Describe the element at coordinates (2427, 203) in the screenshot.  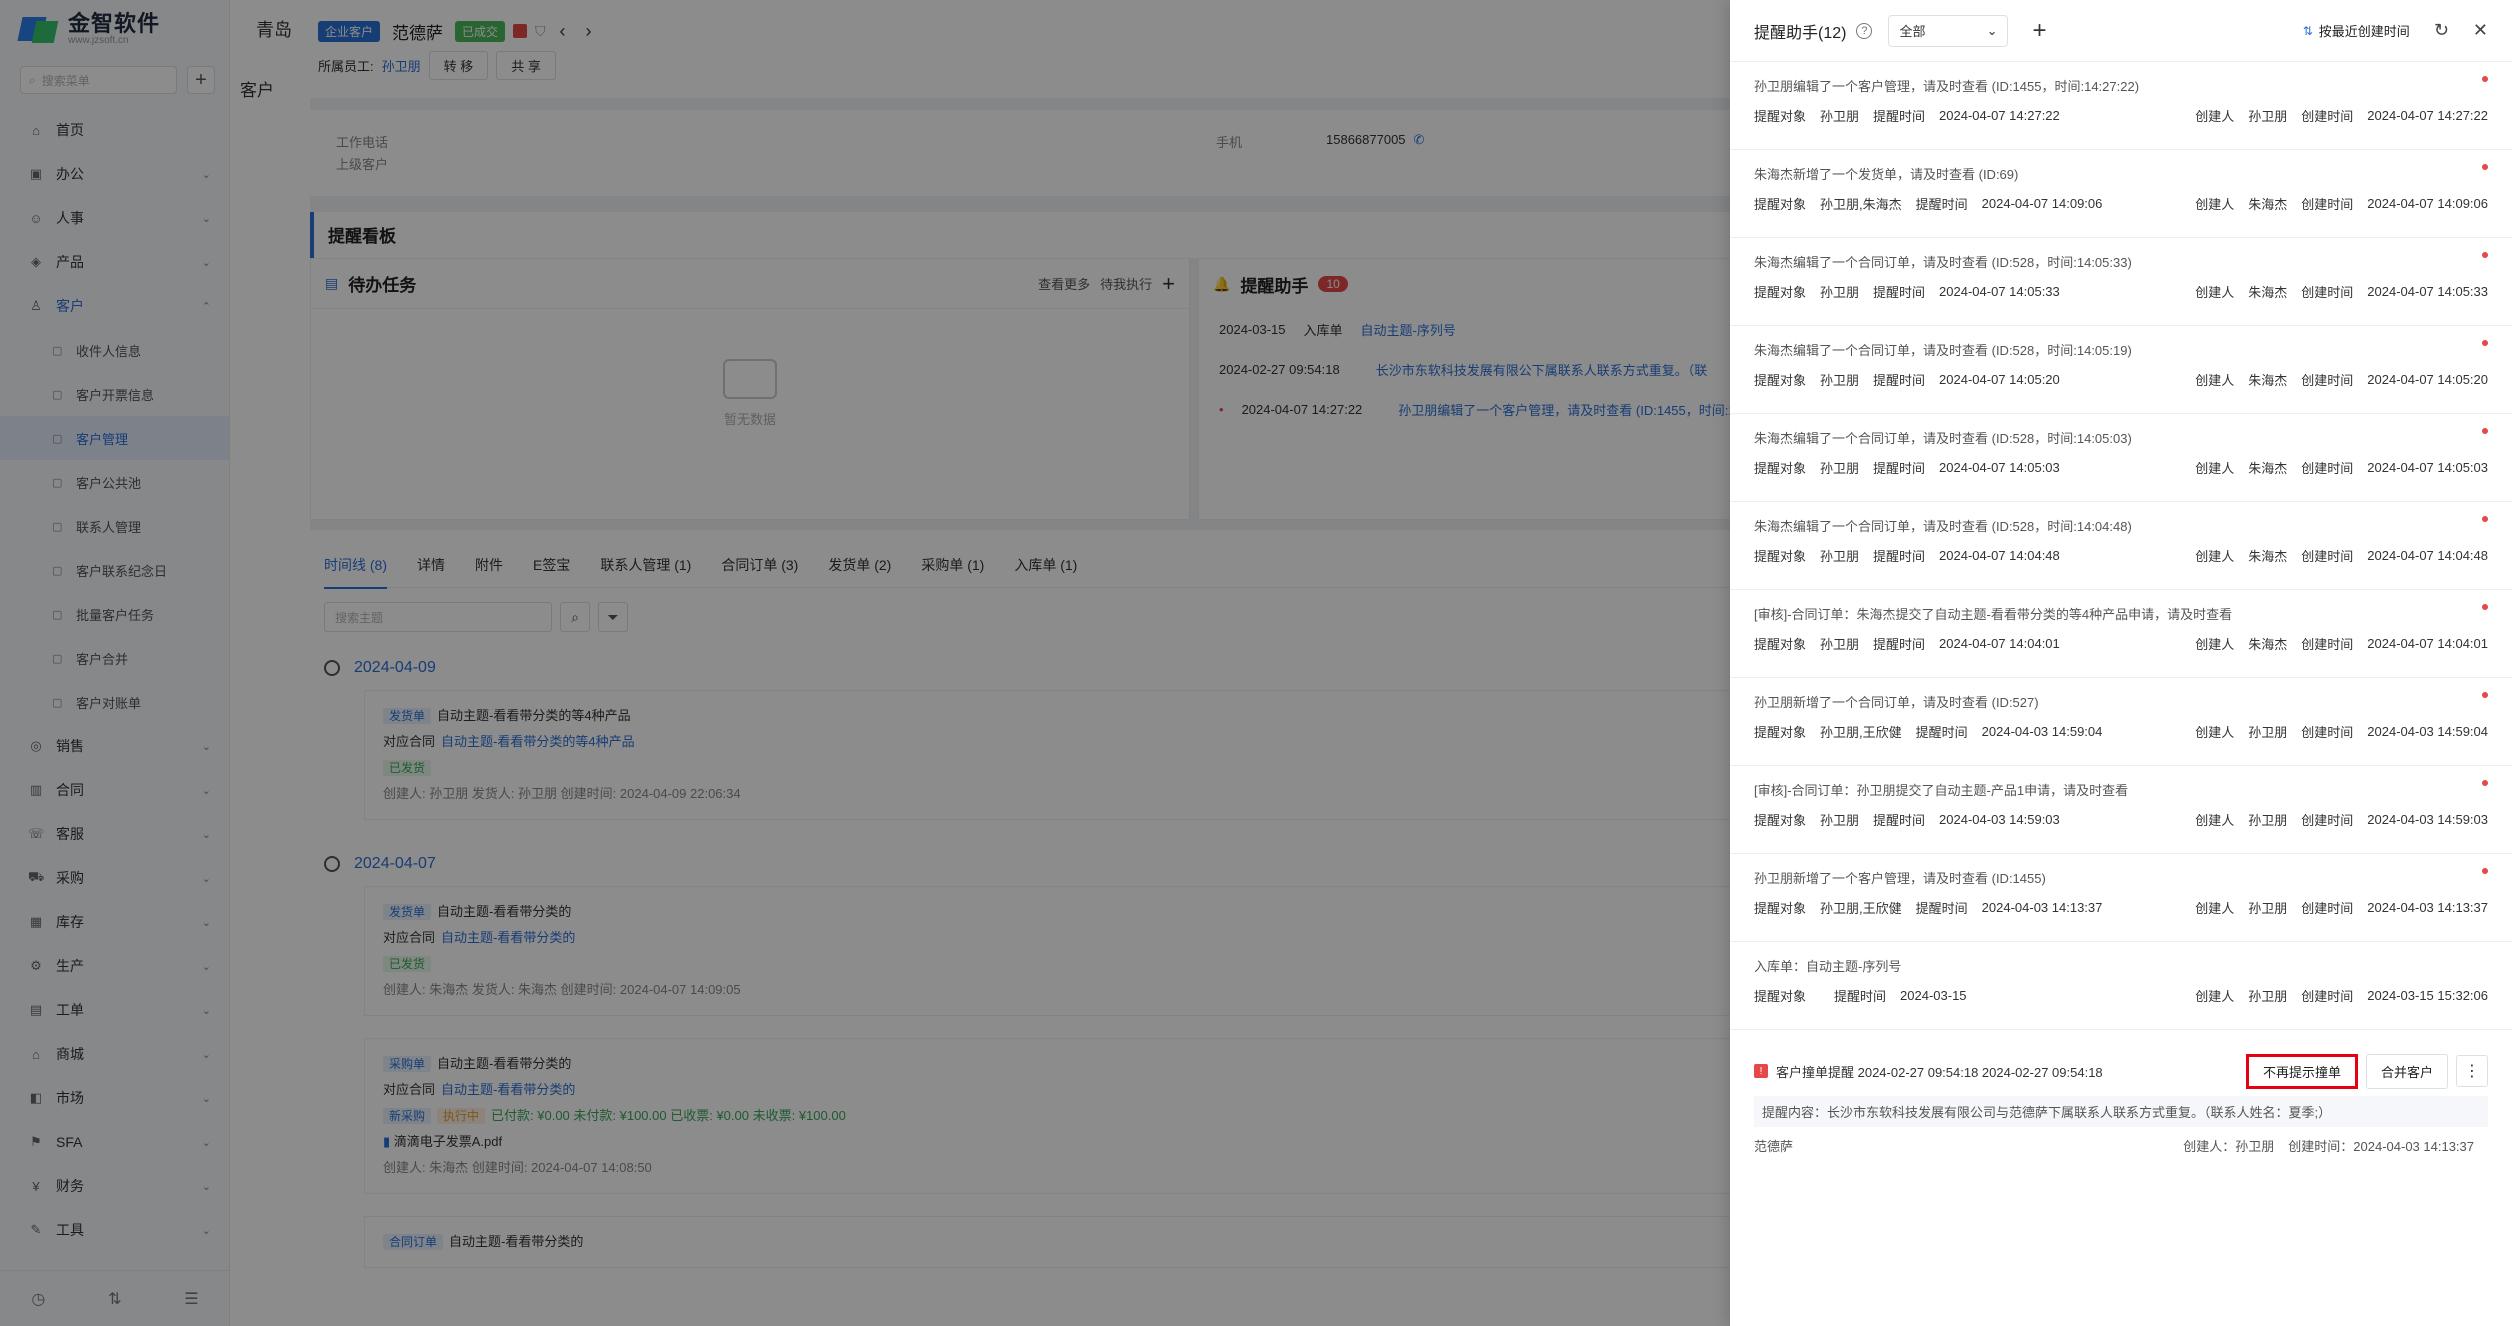
I see `ctime-value: 2024-04-07 14:09:06` at that location.